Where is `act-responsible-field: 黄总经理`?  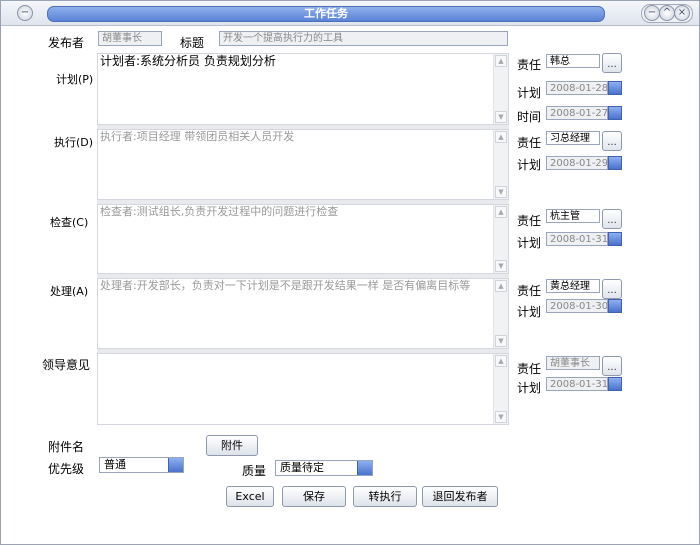
act-responsible-field: 黄总经理 is located at coordinates (573, 286).